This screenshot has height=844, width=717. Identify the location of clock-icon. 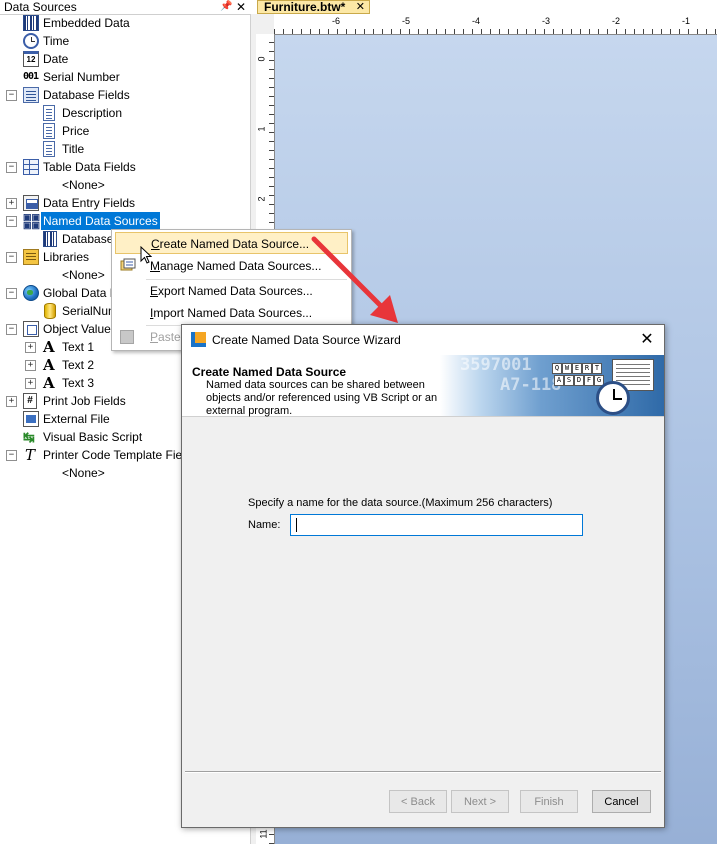
(613, 398).